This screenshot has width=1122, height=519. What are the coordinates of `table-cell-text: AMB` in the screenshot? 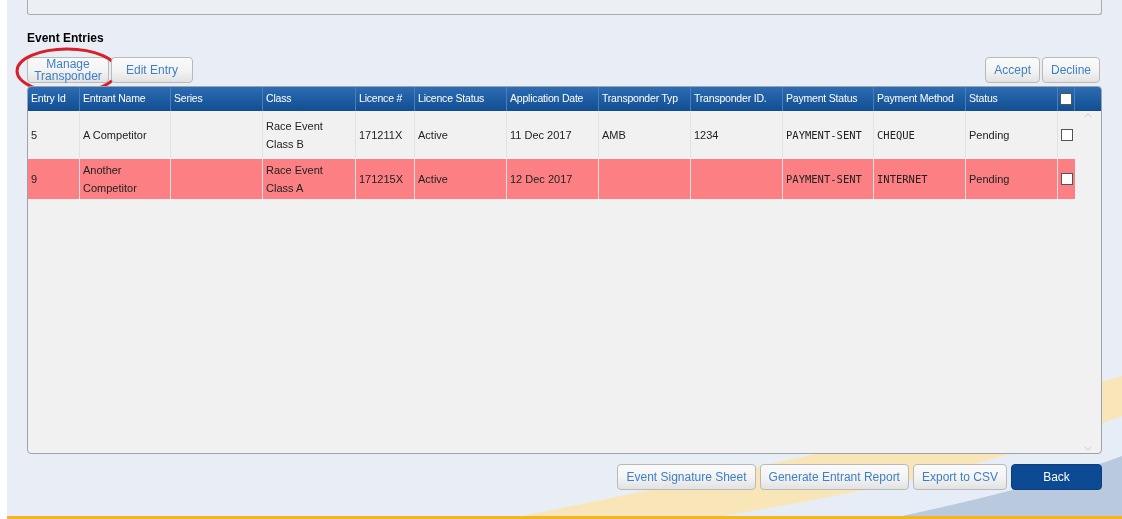 It's located at (614, 135).